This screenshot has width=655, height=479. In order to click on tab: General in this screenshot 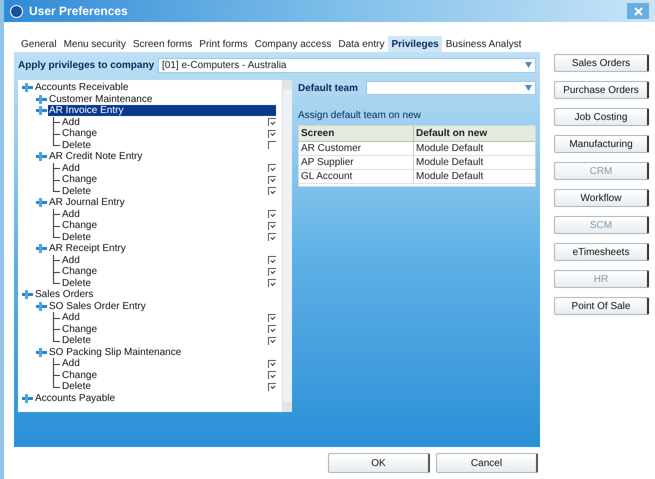, I will do `click(39, 44)`.